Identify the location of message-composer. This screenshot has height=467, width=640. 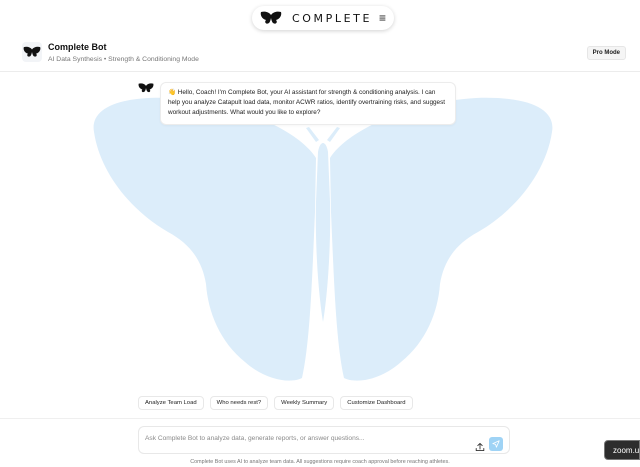
(324, 440).